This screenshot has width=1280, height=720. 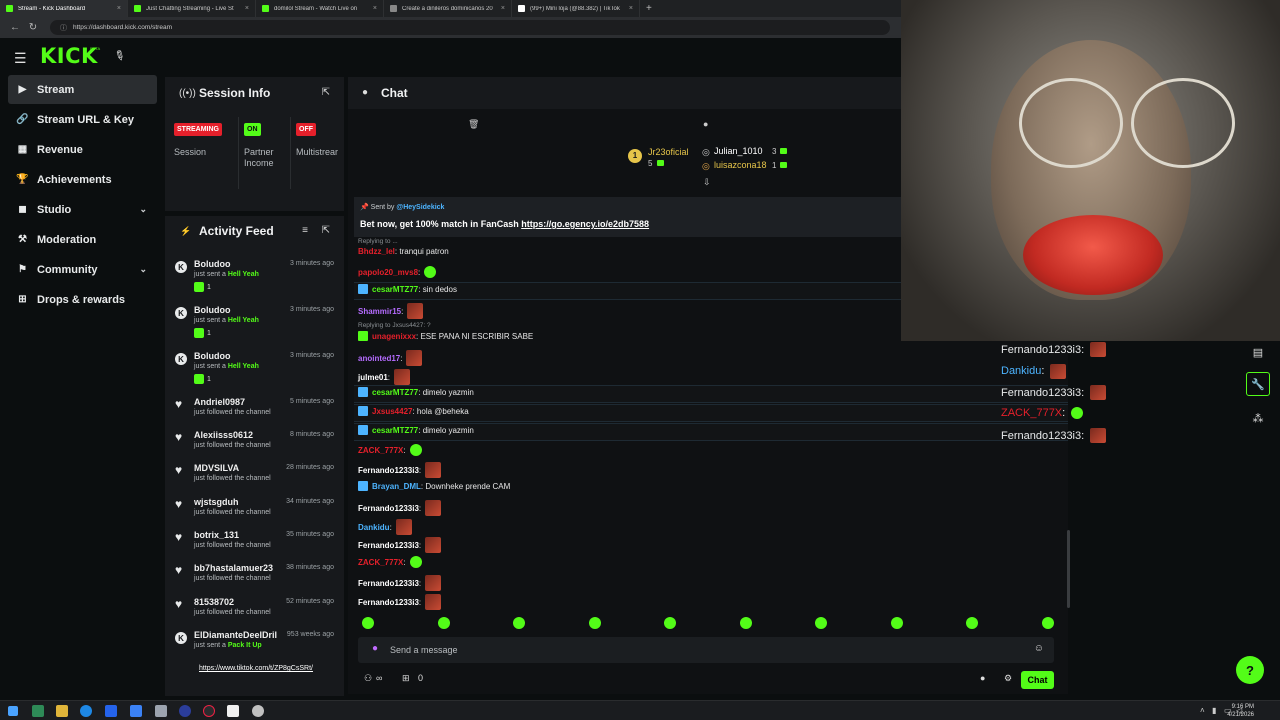 I want to click on feed-username: bb7hastalamuer23, so click(x=233, y=568).